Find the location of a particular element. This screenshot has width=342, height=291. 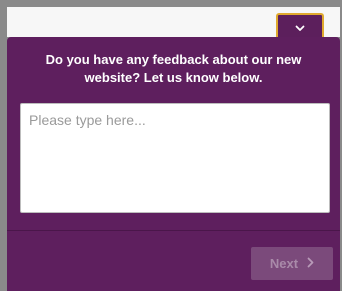

divider is located at coordinates (173, 230).